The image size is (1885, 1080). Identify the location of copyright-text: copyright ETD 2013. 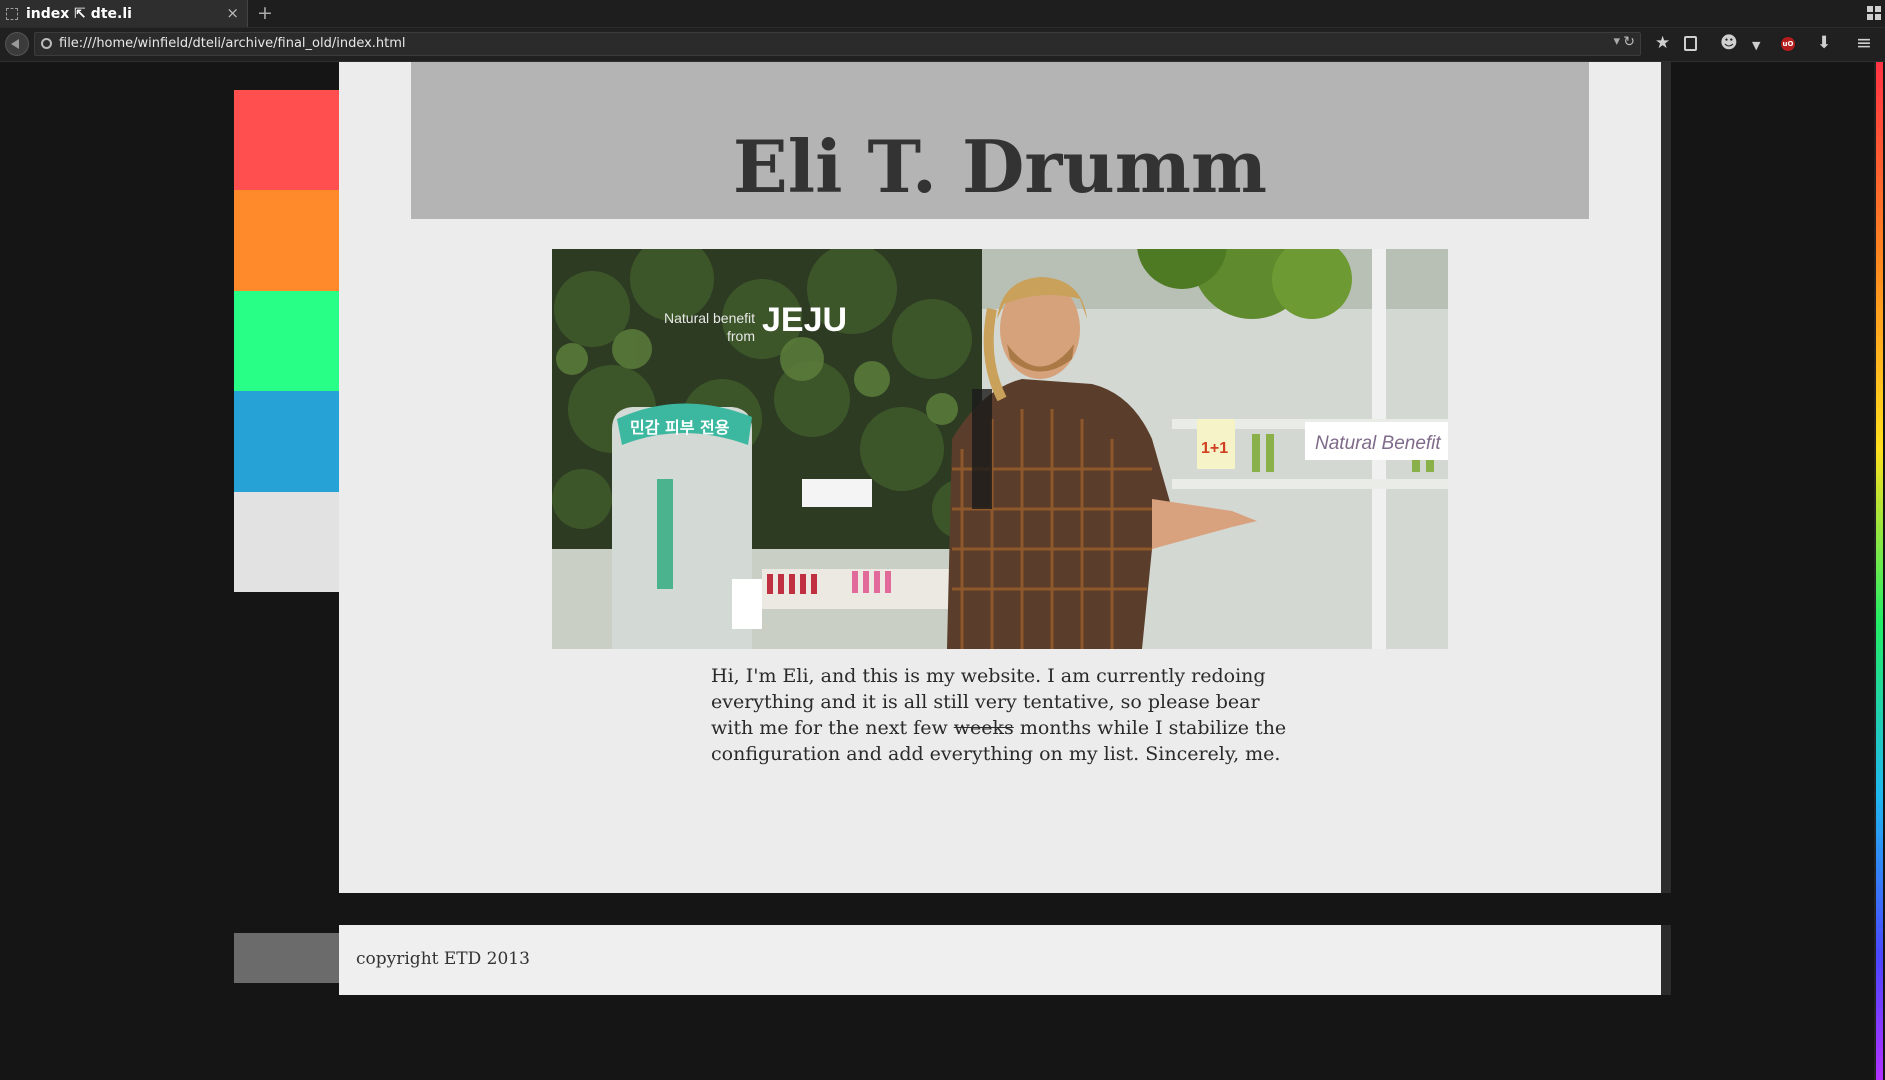
(443, 959).